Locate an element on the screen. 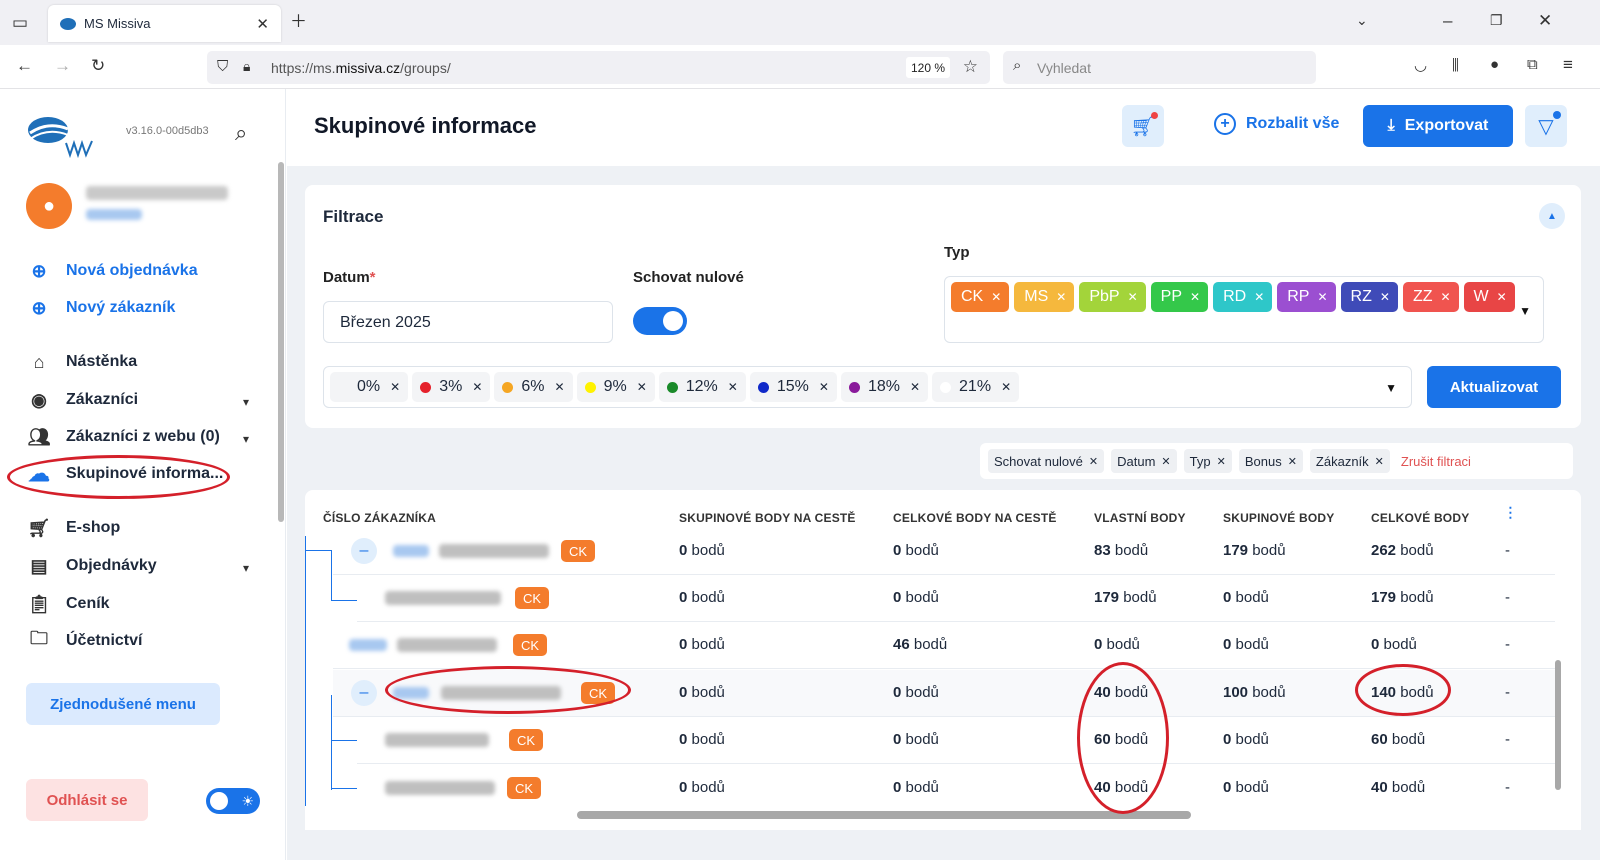 The height and width of the screenshot is (860, 1600). shield-icon: ⛉ is located at coordinates (222, 66).